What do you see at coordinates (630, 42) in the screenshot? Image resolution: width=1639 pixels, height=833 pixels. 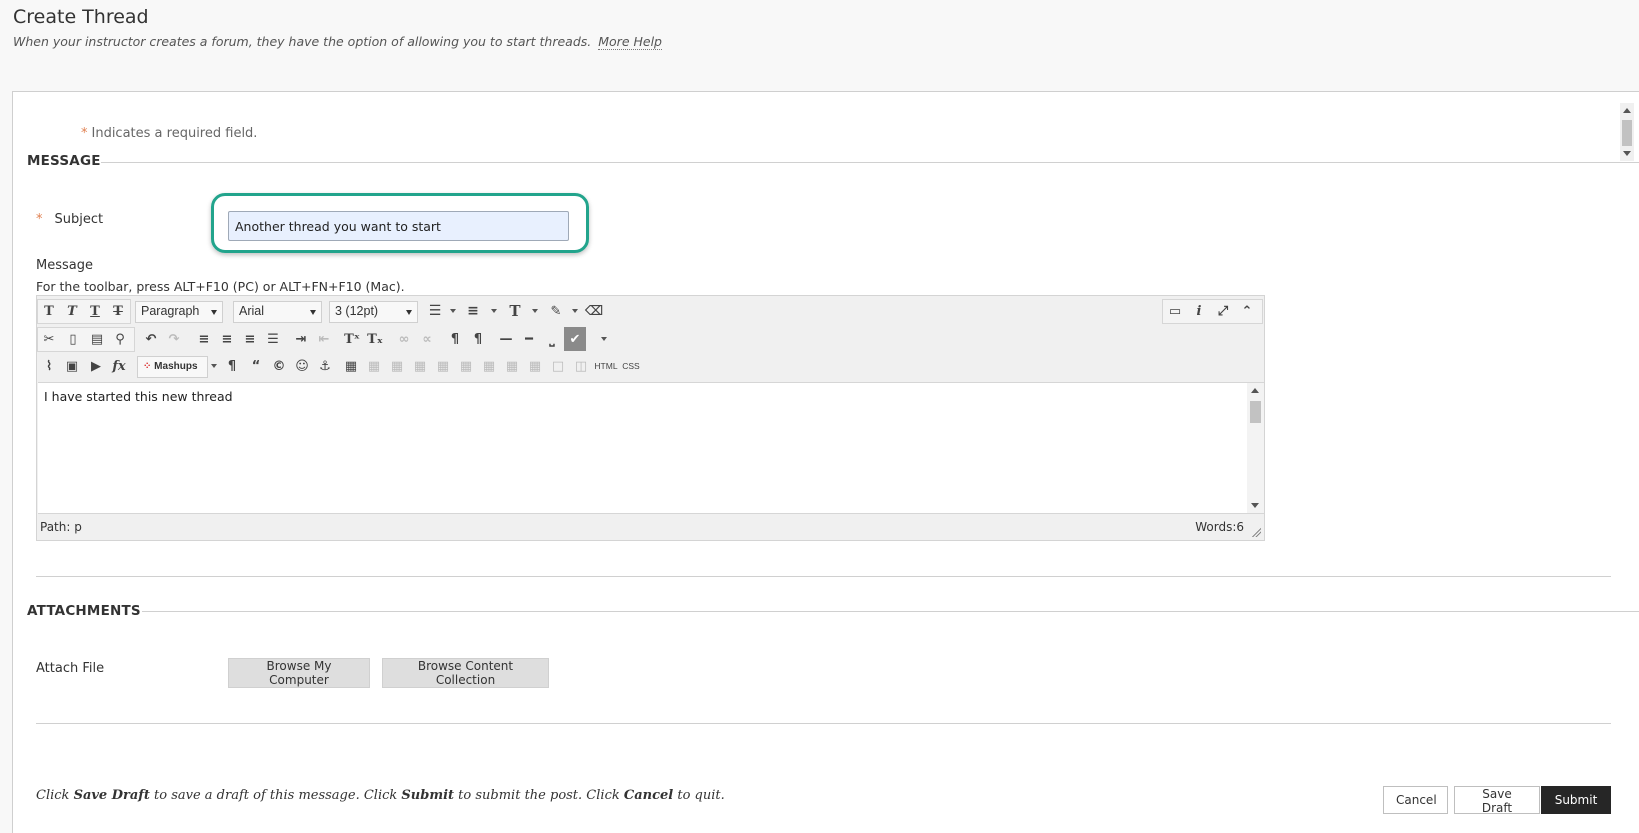 I see `more-help-link: More Help` at bounding box center [630, 42].